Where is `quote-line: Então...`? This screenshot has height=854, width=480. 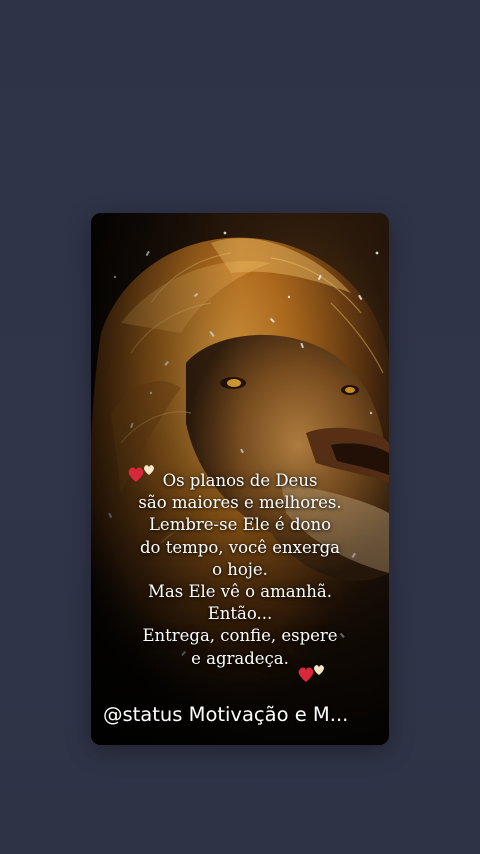
quote-line: Então... is located at coordinates (240, 614).